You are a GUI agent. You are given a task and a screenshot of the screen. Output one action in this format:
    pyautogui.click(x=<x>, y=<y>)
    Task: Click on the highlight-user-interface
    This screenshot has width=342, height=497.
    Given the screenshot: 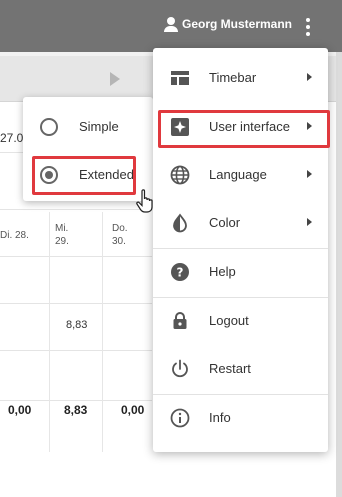 What is the action you would take?
    pyautogui.click(x=244, y=129)
    